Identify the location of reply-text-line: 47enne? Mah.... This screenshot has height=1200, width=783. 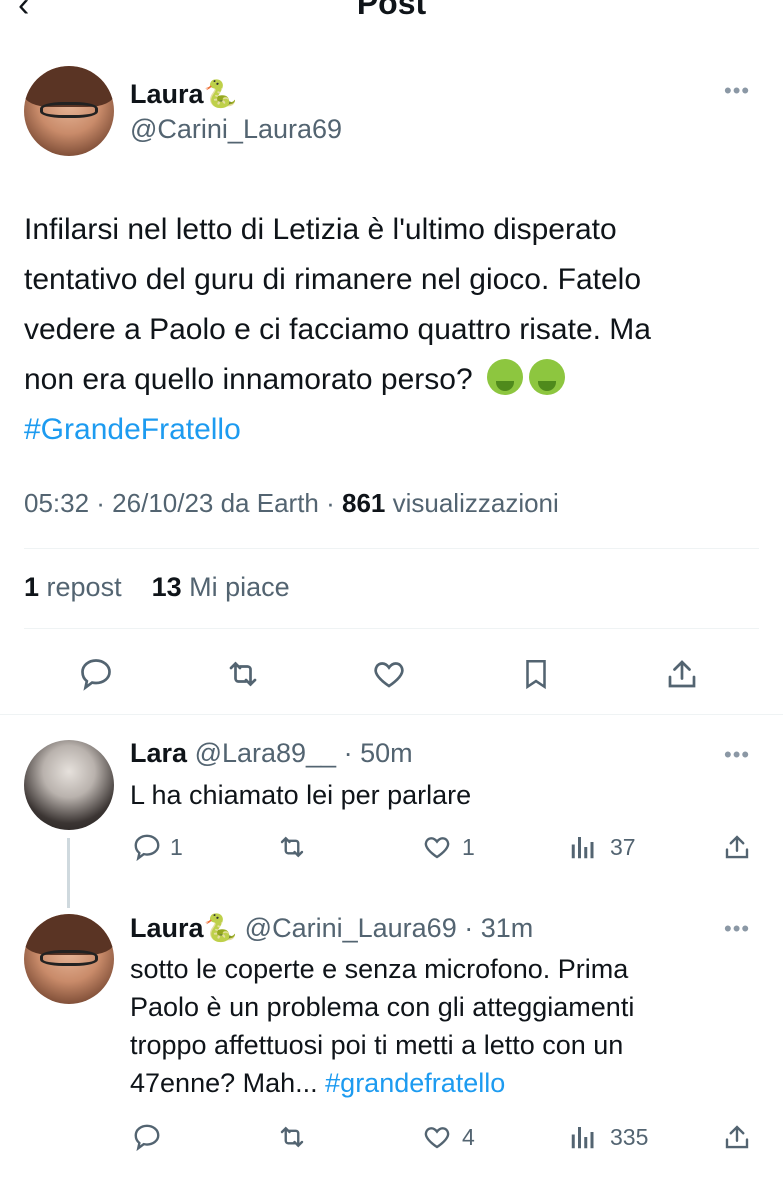
(228, 1083).